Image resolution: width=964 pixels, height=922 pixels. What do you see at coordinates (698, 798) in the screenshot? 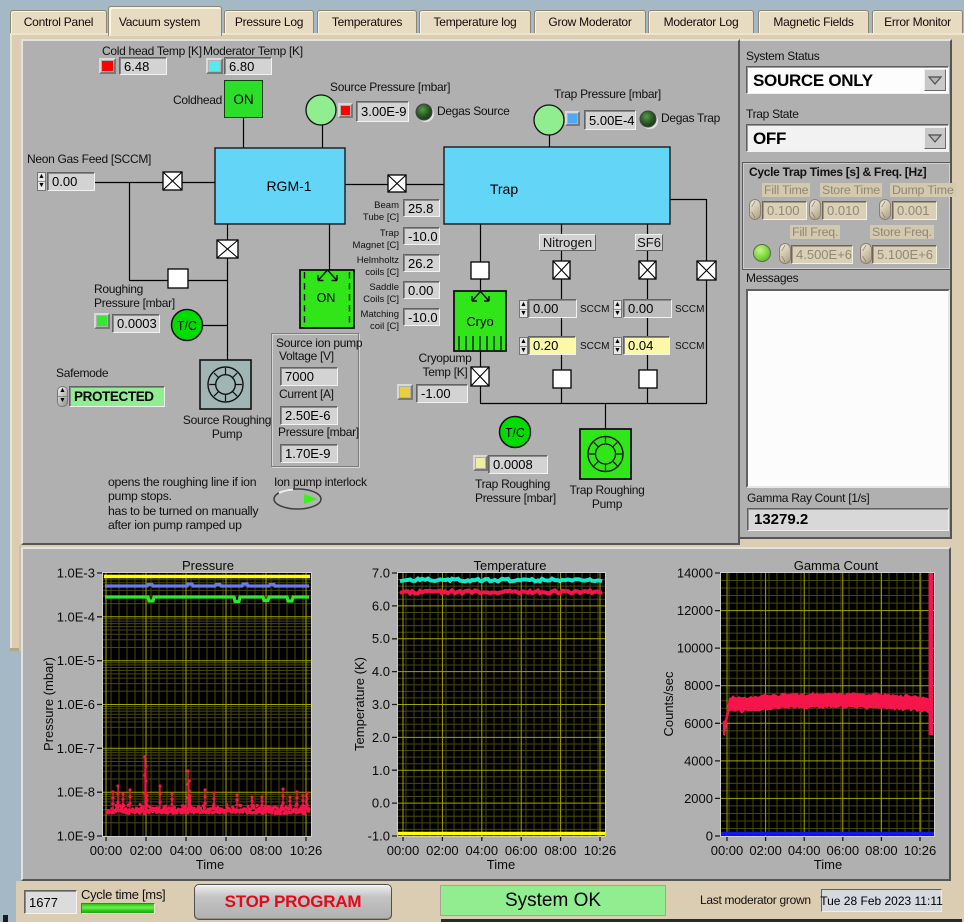
I see `svg-text: 2000` at bounding box center [698, 798].